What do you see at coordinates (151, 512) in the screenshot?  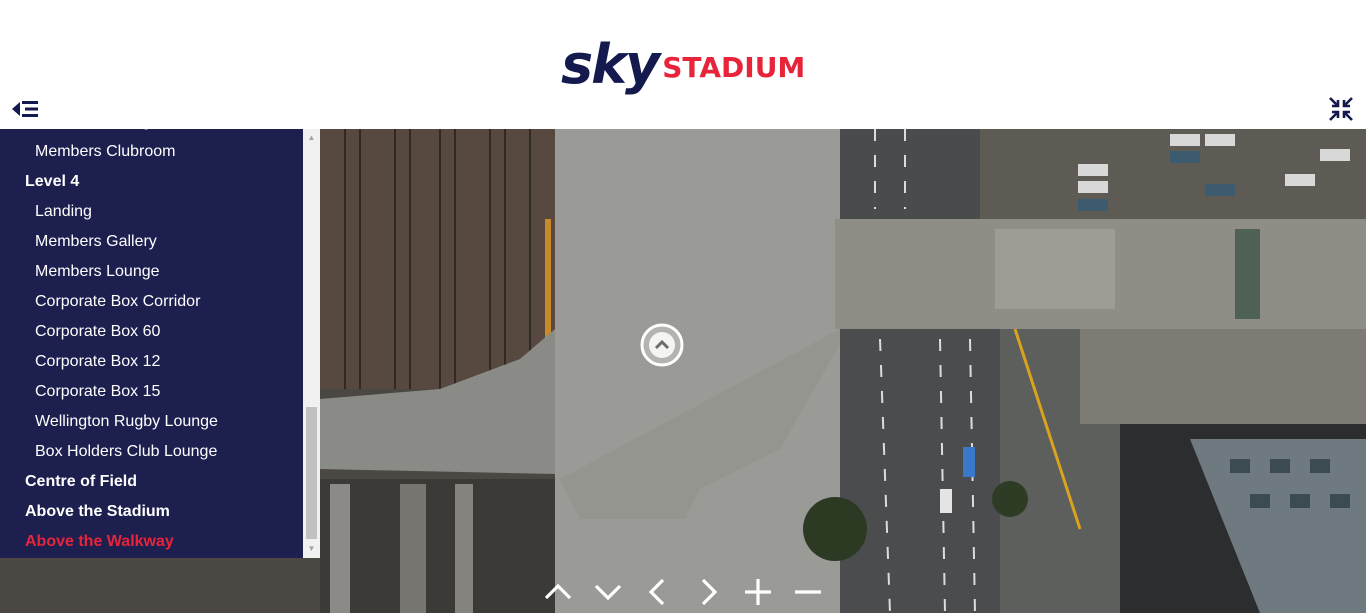 I see `menu-group-item: Above the Stadium` at bounding box center [151, 512].